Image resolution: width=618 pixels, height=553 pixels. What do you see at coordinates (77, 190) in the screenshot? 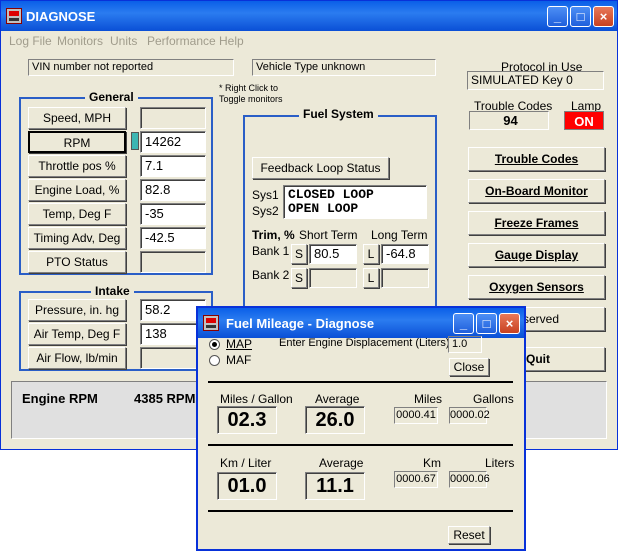
I see `engine-load-button: Engine Load, %` at bounding box center [77, 190].